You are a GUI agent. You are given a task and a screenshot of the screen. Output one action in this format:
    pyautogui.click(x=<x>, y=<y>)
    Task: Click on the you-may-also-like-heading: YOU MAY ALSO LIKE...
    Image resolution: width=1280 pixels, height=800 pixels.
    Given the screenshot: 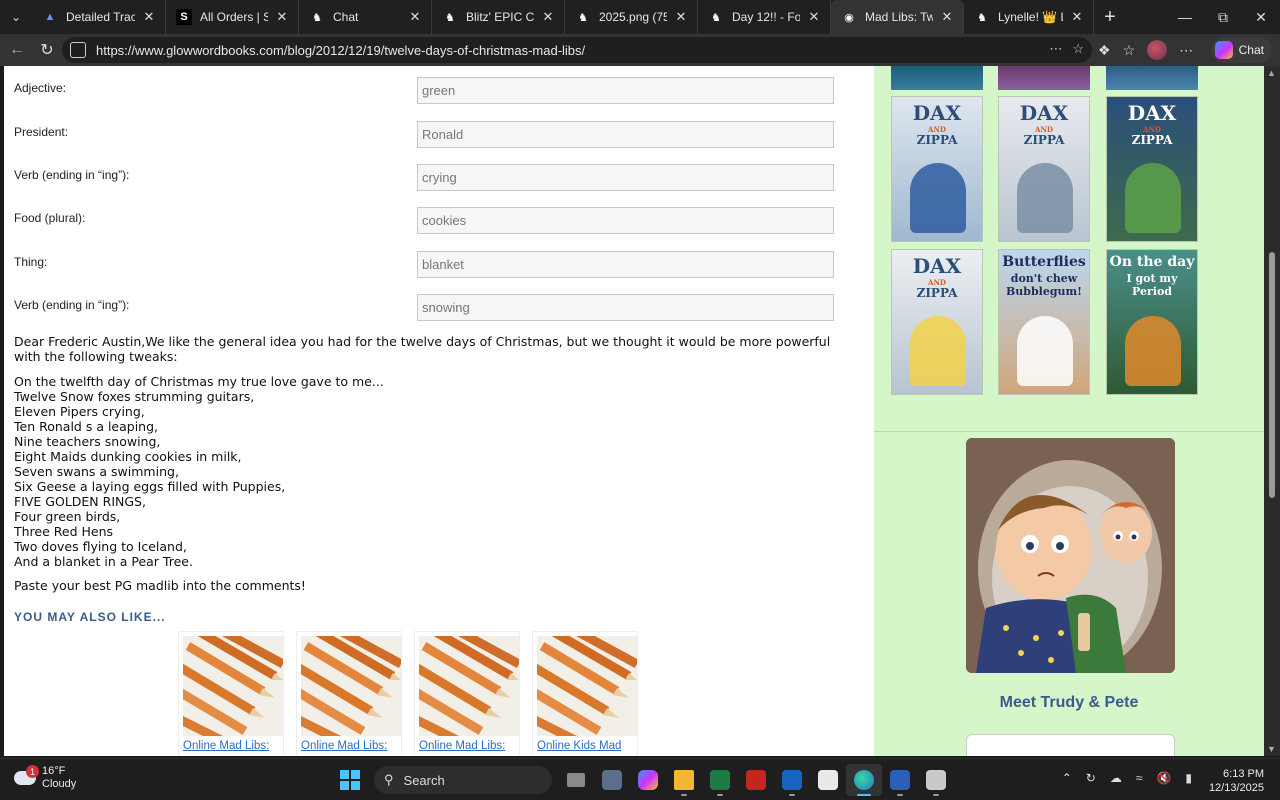 What is the action you would take?
    pyautogui.click(x=90, y=617)
    